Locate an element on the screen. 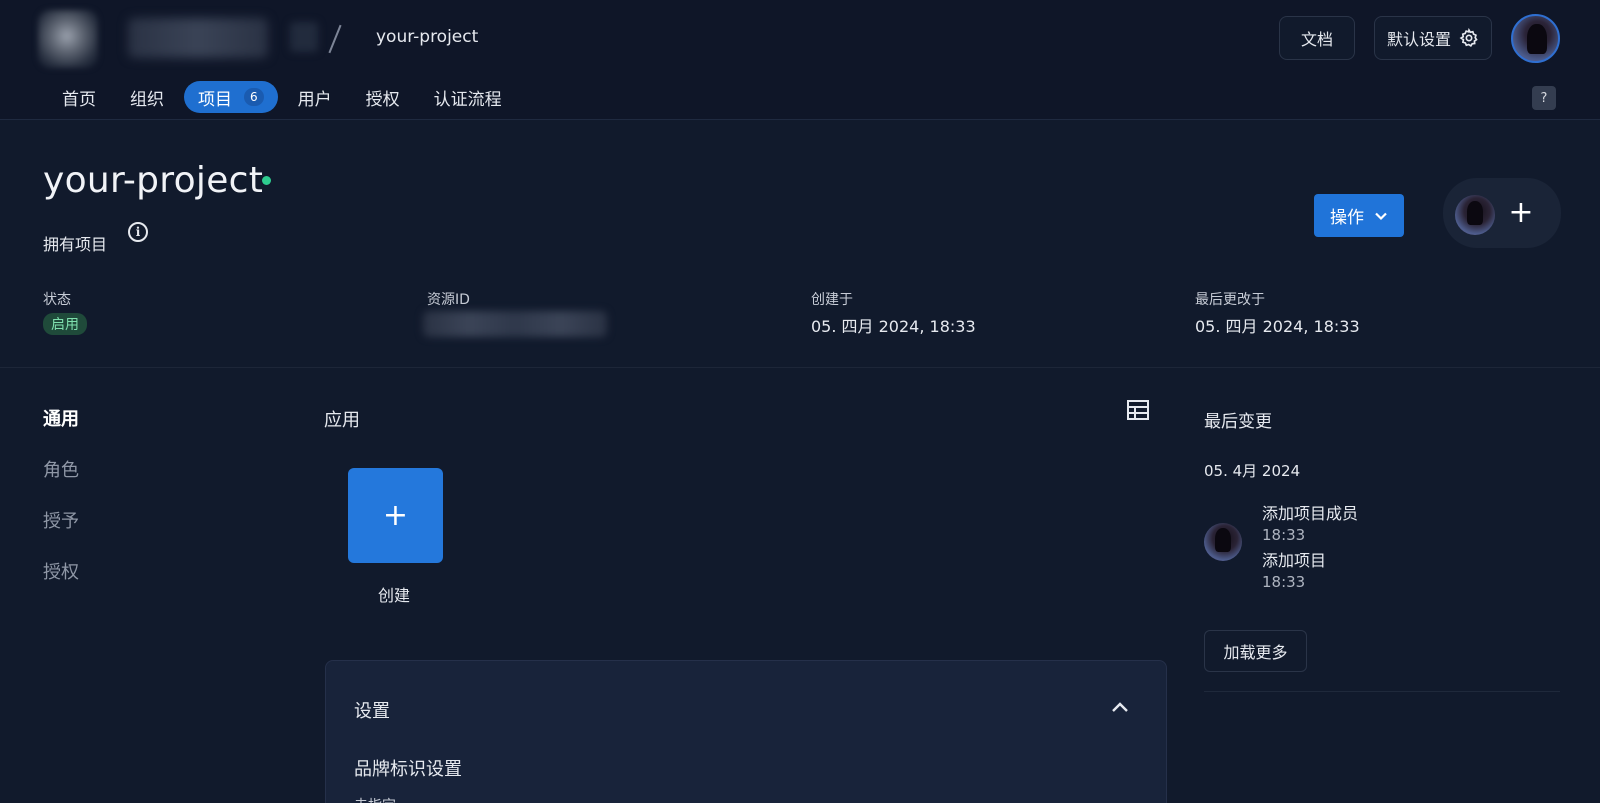  plus-icon: + is located at coordinates (395, 515).